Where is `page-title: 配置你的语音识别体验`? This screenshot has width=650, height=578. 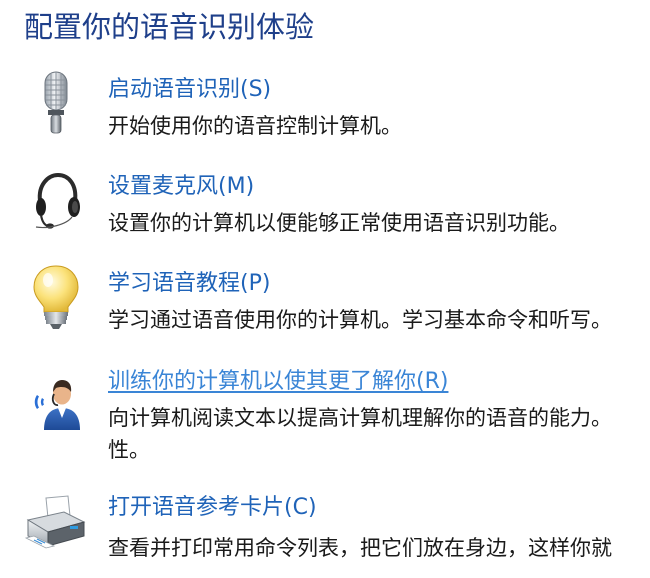
page-title: 配置你的语音识别体验 is located at coordinates (169, 27).